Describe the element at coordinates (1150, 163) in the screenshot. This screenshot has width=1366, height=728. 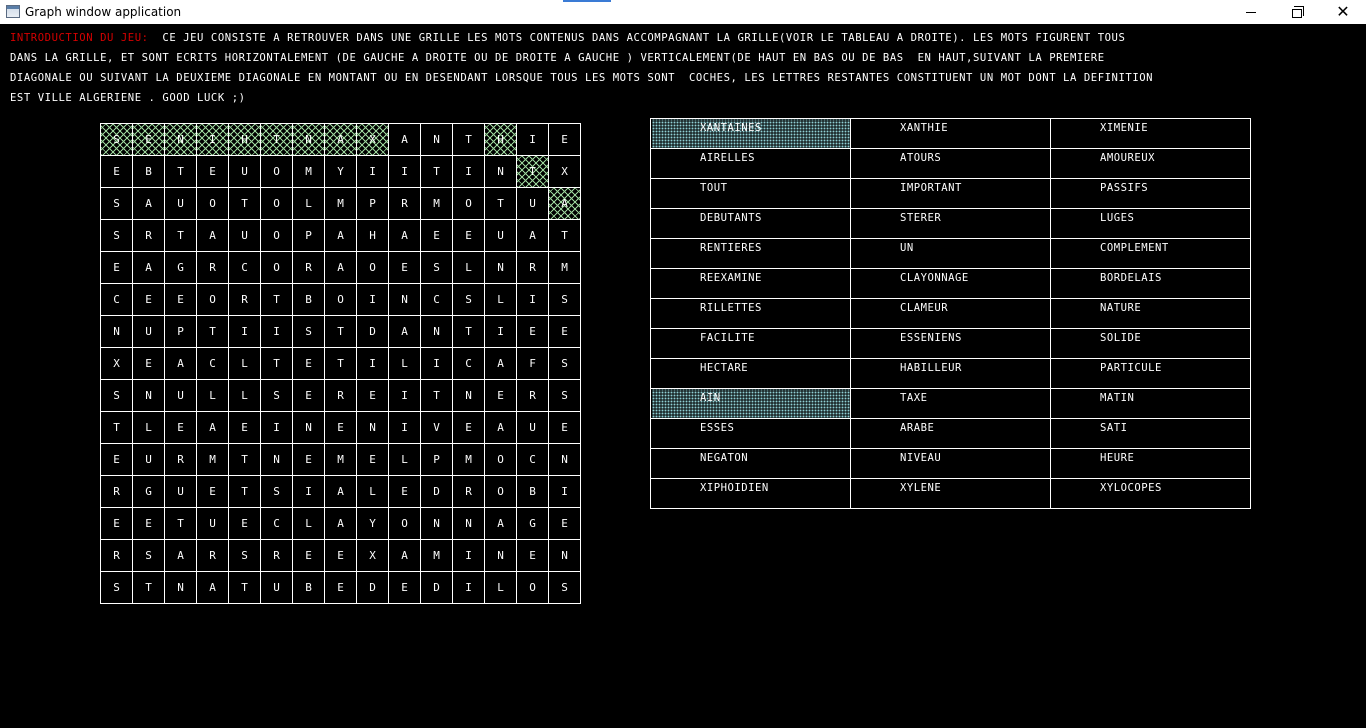
I see `word-cell: AMOUREUX` at that location.